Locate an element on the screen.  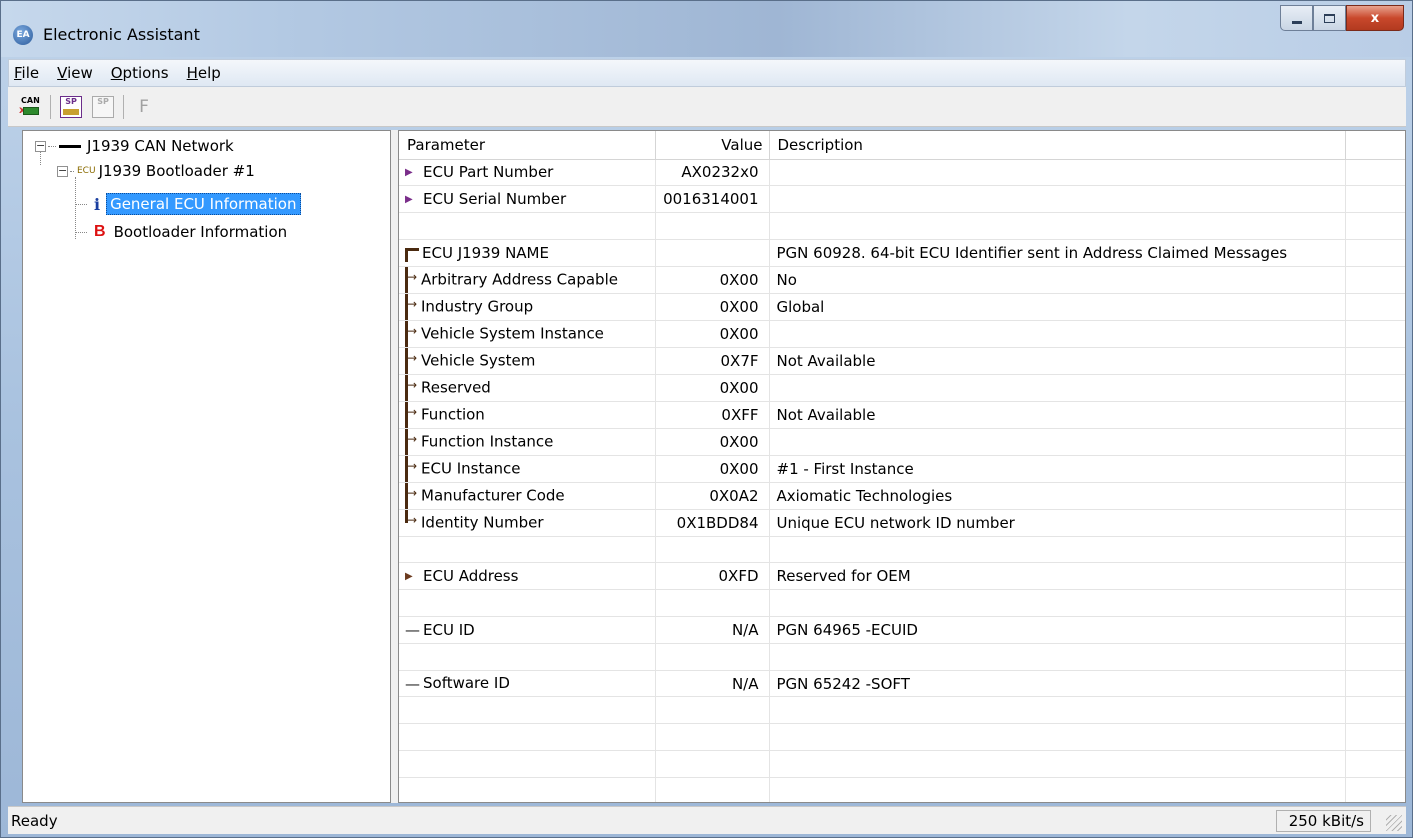
menu-view: View is located at coordinates (75, 73).